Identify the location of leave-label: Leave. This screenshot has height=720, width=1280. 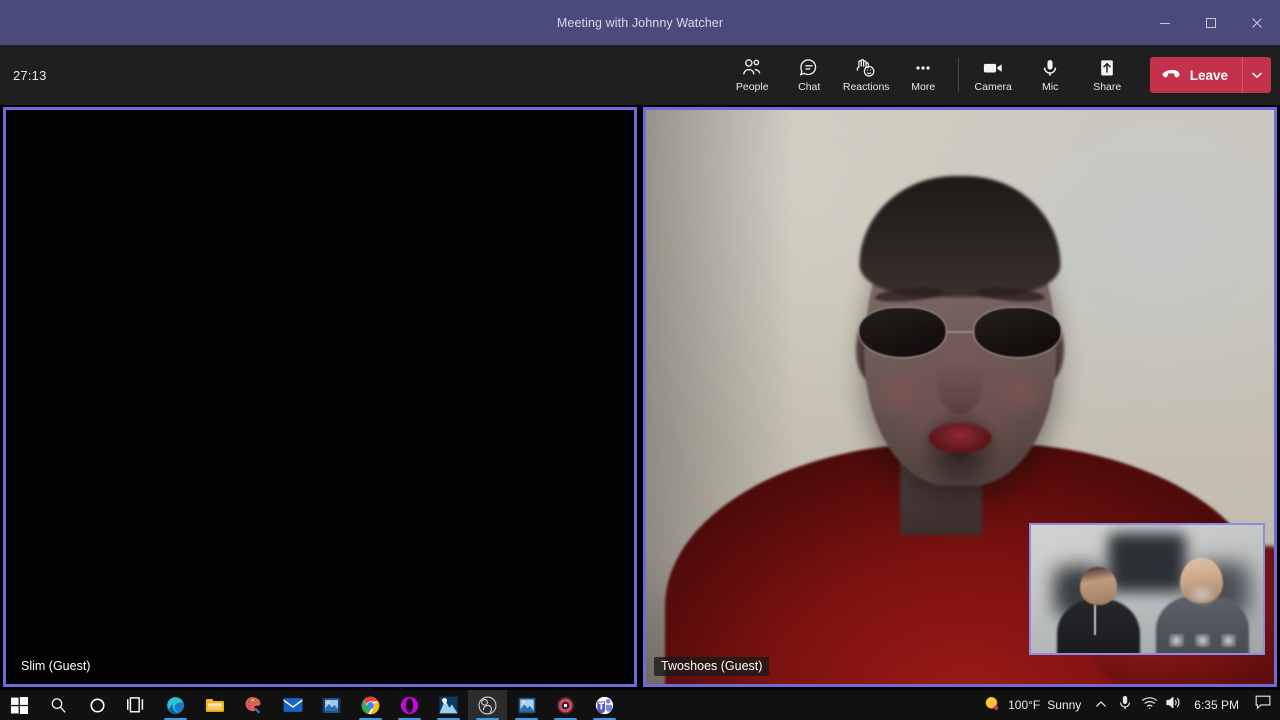
(1208, 75).